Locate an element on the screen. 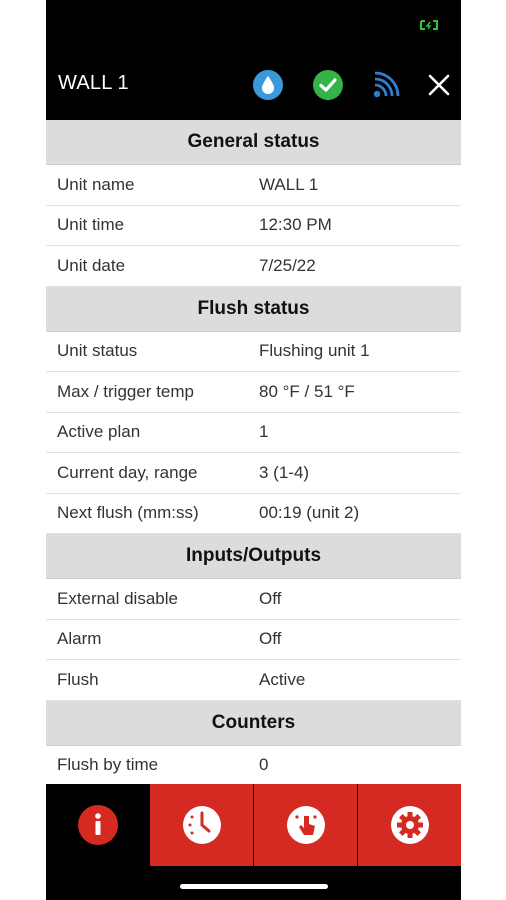  section-inputs-outputs: Inputs/Outputs is located at coordinates (253, 556).